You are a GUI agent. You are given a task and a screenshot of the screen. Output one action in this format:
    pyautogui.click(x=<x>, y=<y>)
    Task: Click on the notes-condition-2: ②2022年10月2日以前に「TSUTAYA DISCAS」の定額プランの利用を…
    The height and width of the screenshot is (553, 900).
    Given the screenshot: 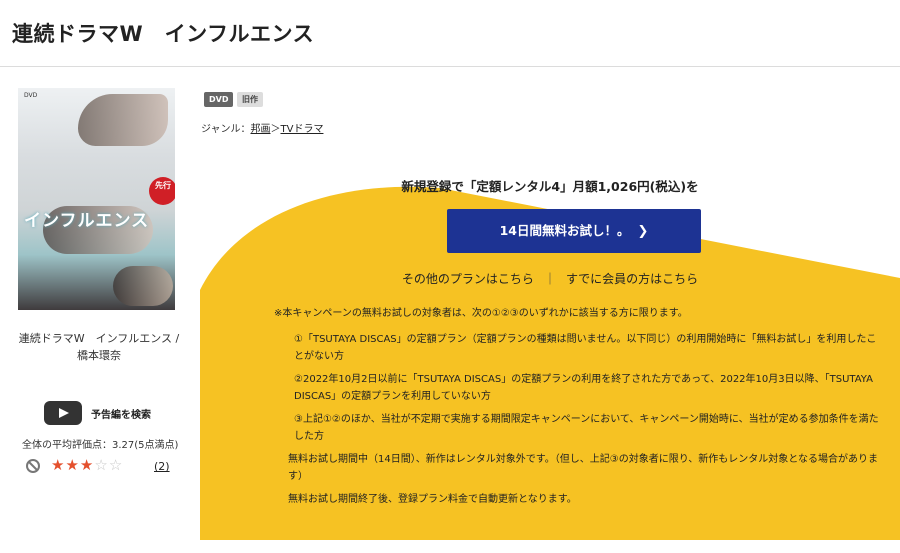 What is the action you would take?
    pyautogui.click(x=583, y=388)
    